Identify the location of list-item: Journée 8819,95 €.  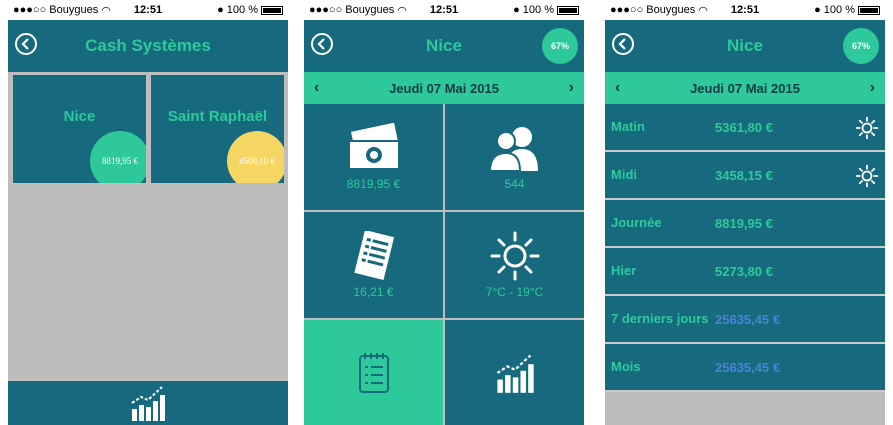
(745, 224).